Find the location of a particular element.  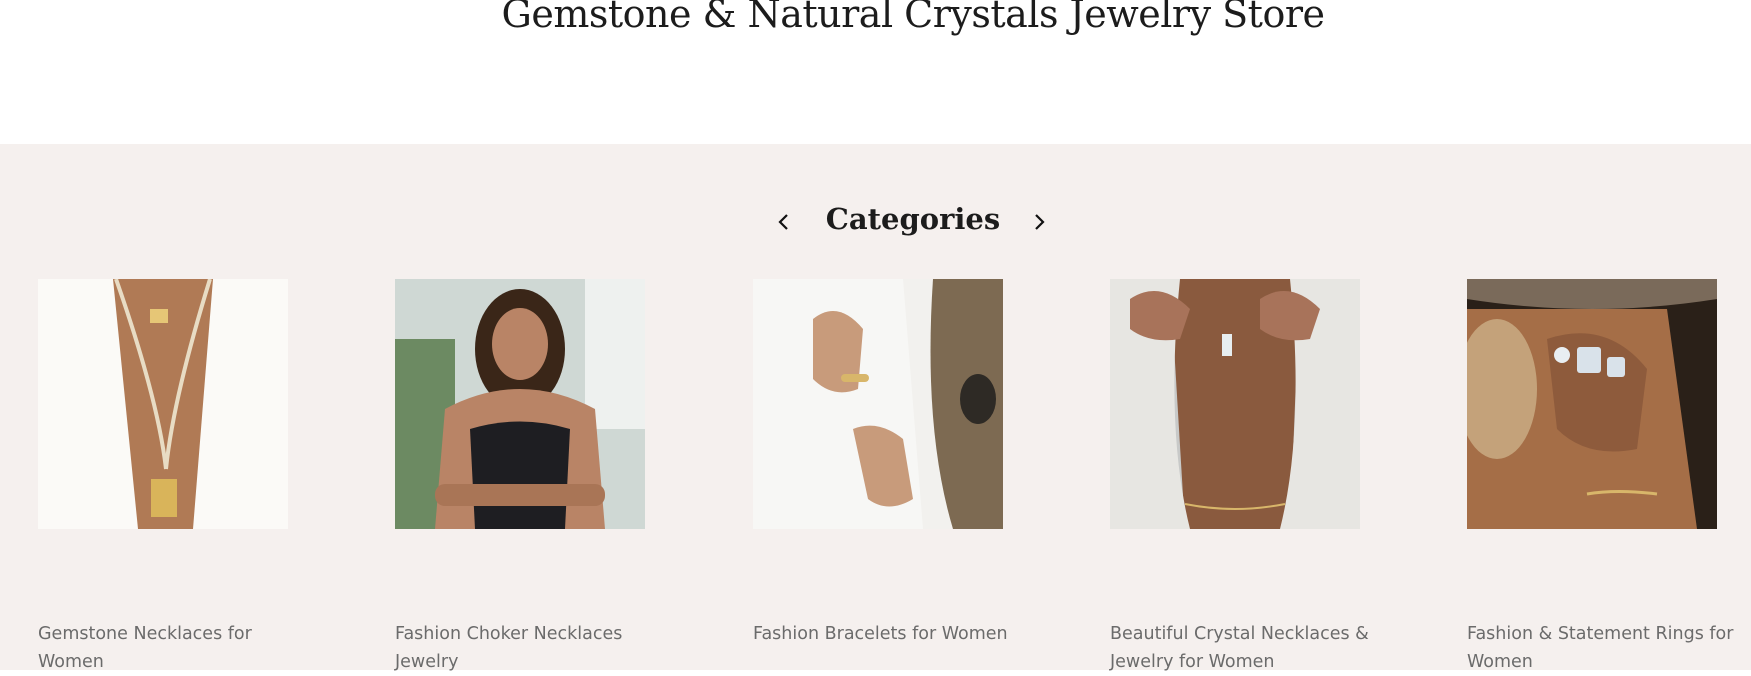

categories-header: Categories is located at coordinates (875, 224).